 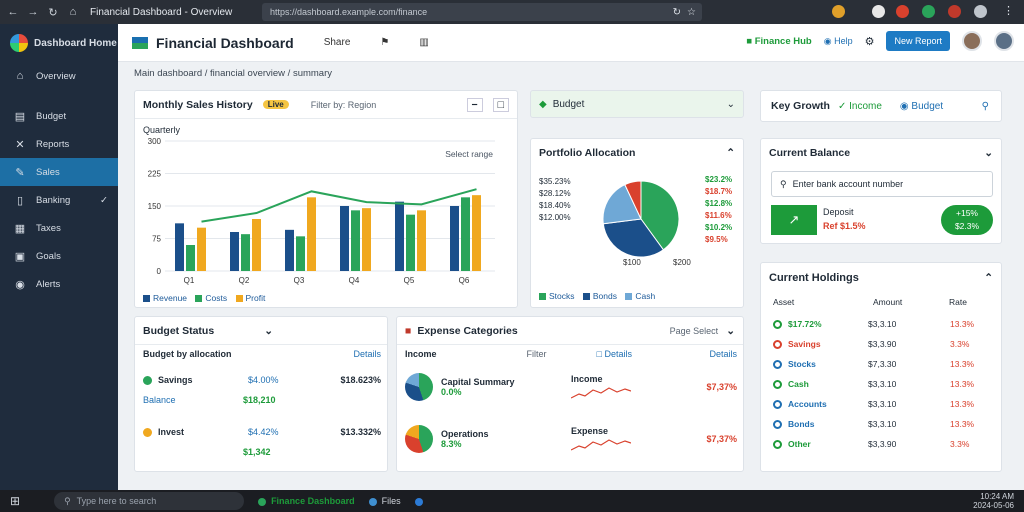 I want to click on tab-title: Financial Dashboard - Overview, so click(x=170, y=12).